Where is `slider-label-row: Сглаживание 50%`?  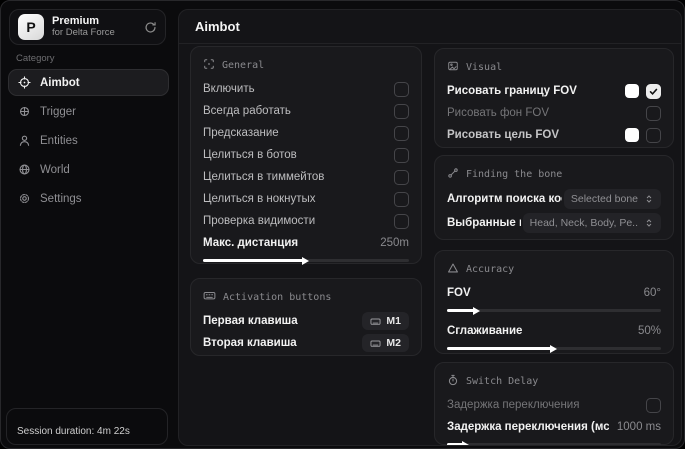
slider-label-row: Сглаживание 50% is located at coordinates (554, 331).